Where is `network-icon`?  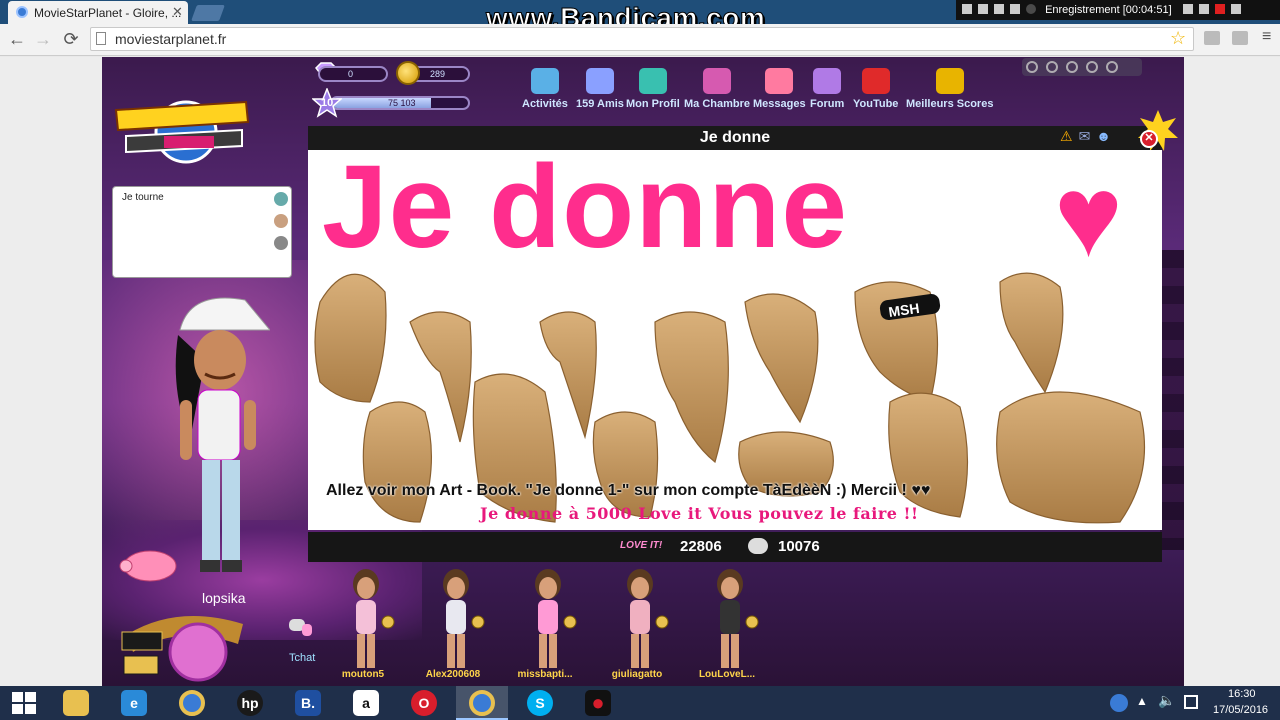
network-icon is located at coordinates (1191, 702).